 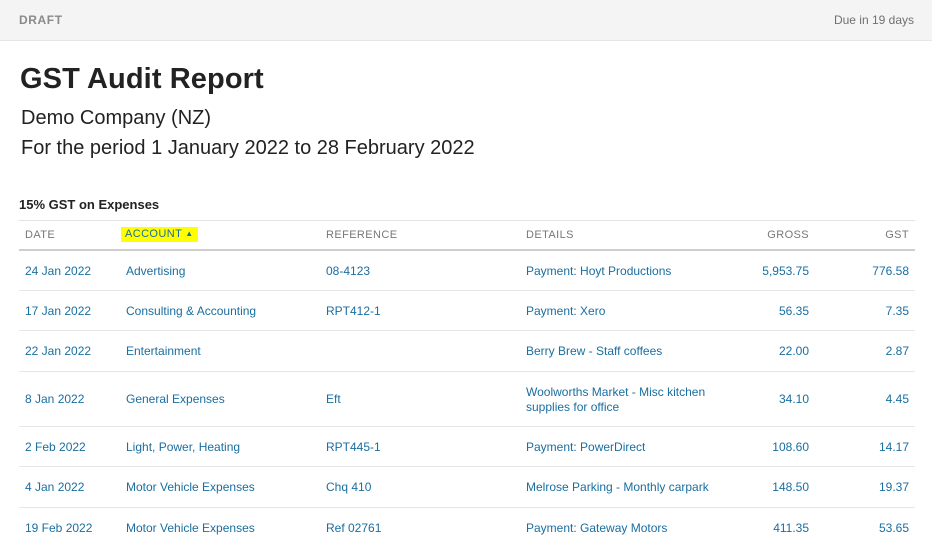 What do you see at coordinates (790, 447) in the screenshot?
I see `cell-gross: 108.60` at bounding box center [790, 447].